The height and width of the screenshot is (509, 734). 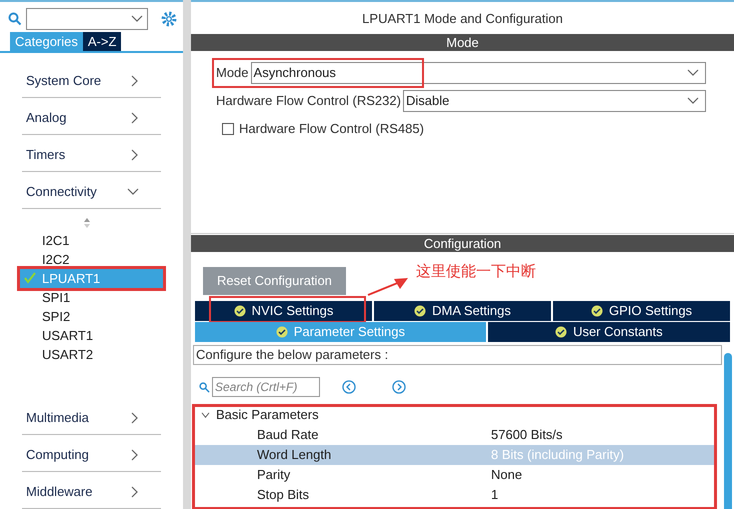 I want to click on description-text: Configure the below parameters :, so click(x=457, y=355).